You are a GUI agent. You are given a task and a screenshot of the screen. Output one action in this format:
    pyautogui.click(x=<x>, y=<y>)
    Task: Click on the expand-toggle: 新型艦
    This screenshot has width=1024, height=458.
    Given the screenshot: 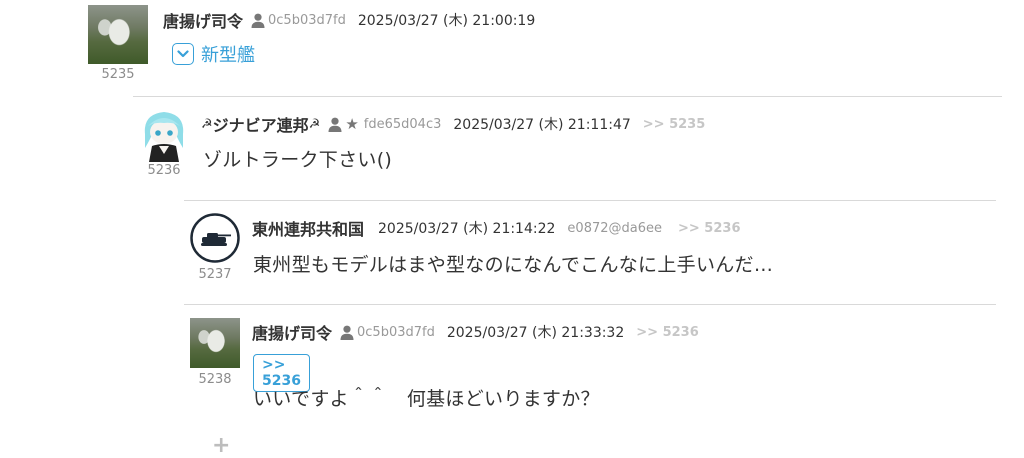 What is the action you would take?
    pyautogui.click(x=213, y=54)
    